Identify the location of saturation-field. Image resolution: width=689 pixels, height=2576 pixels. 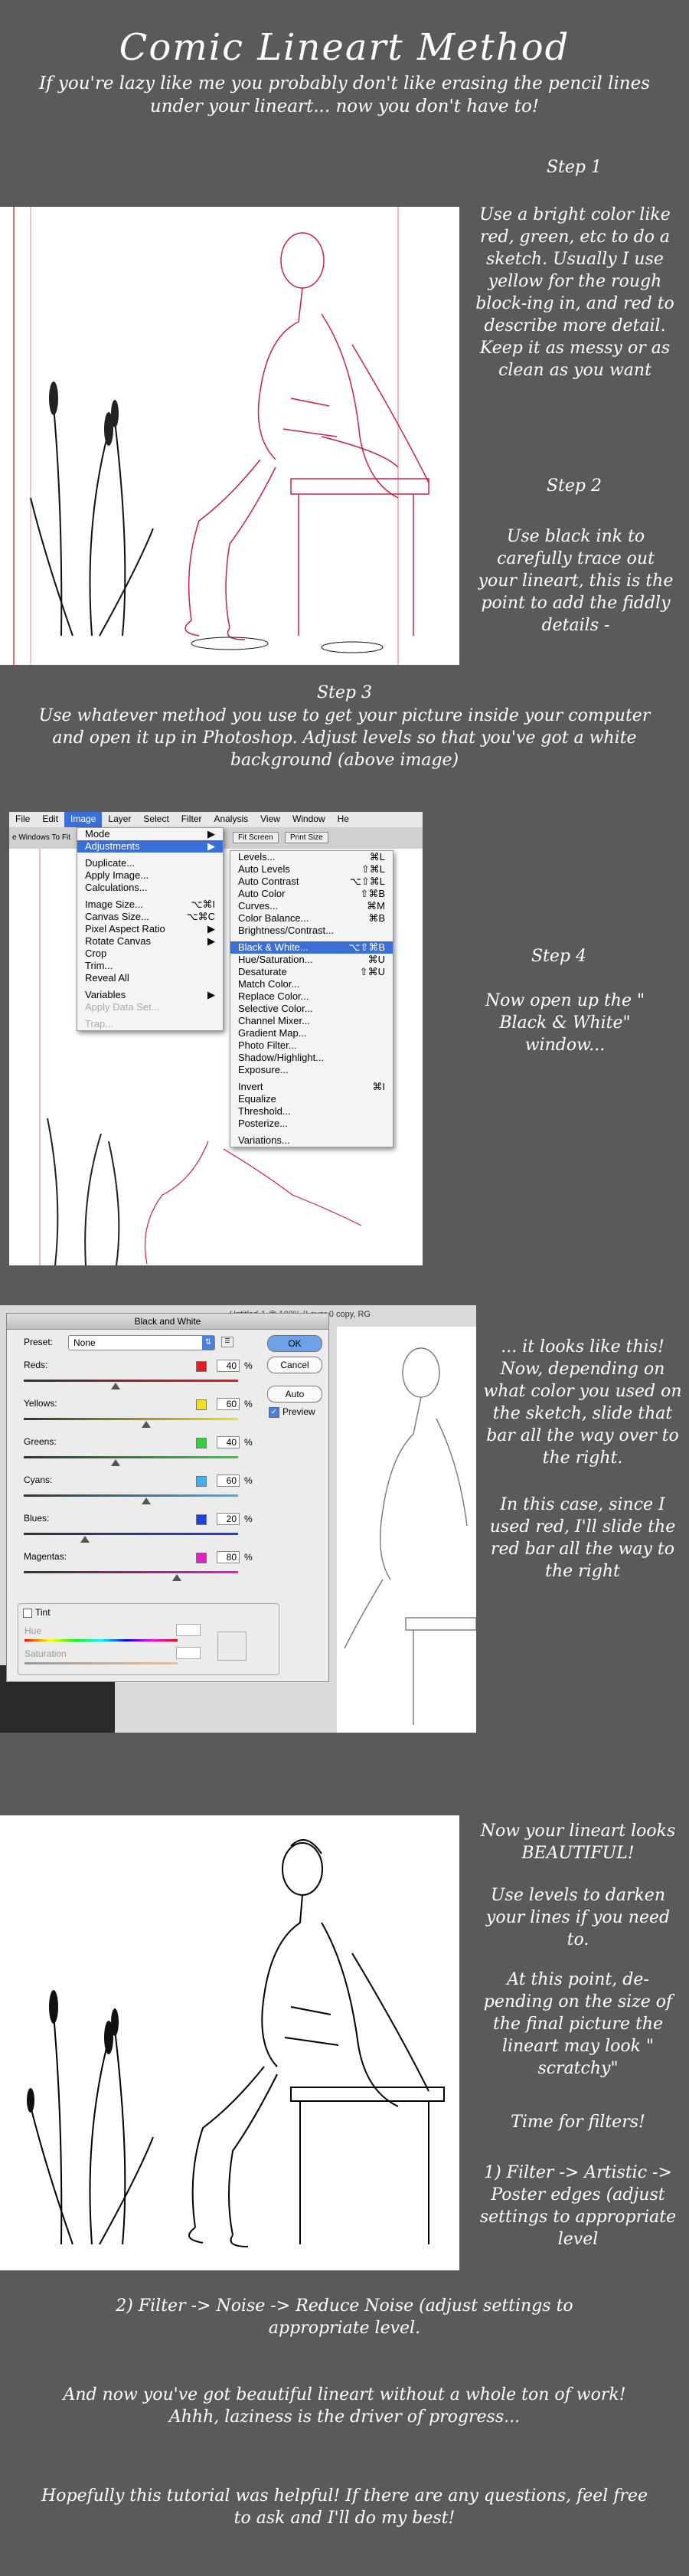
(188, 1653).